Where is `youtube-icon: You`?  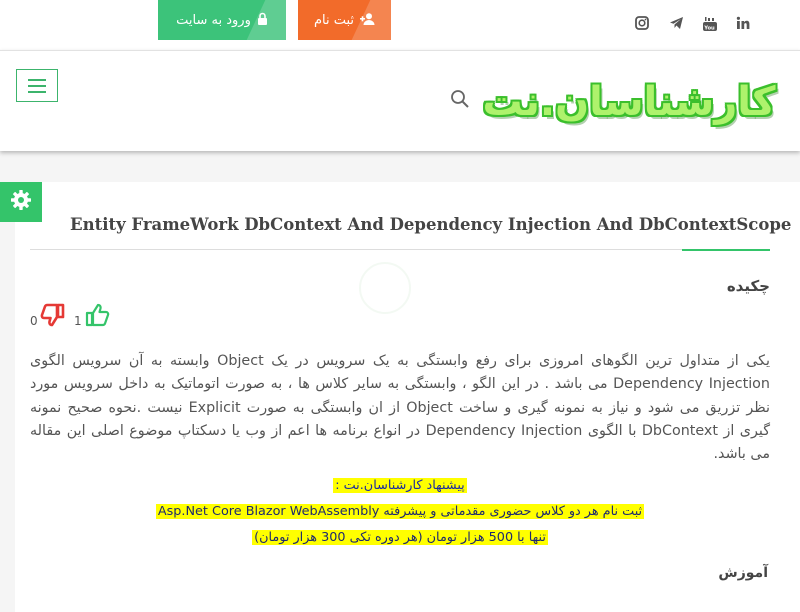 youtube-icon: You is located at coordinates (710, 25).